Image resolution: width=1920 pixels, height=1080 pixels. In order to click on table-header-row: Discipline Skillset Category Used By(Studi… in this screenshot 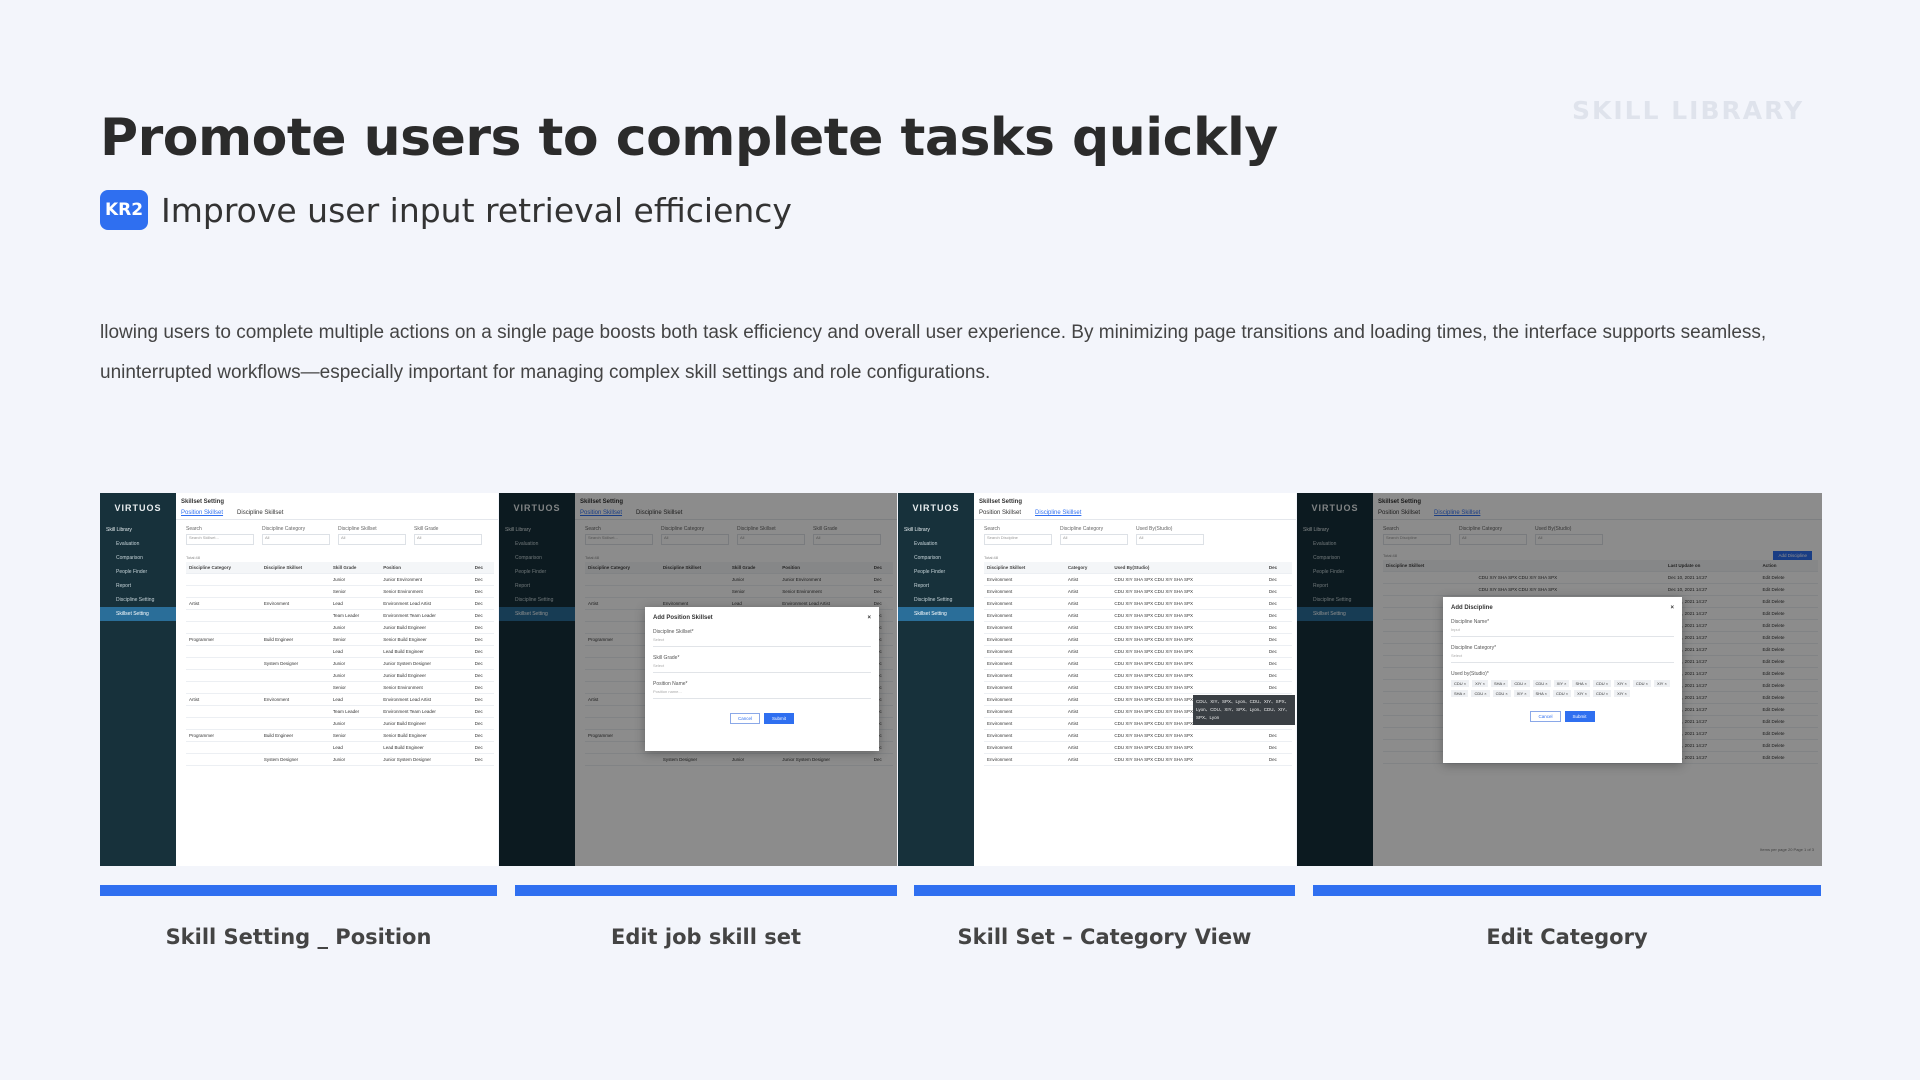, I will do `click(1138, 568)`.